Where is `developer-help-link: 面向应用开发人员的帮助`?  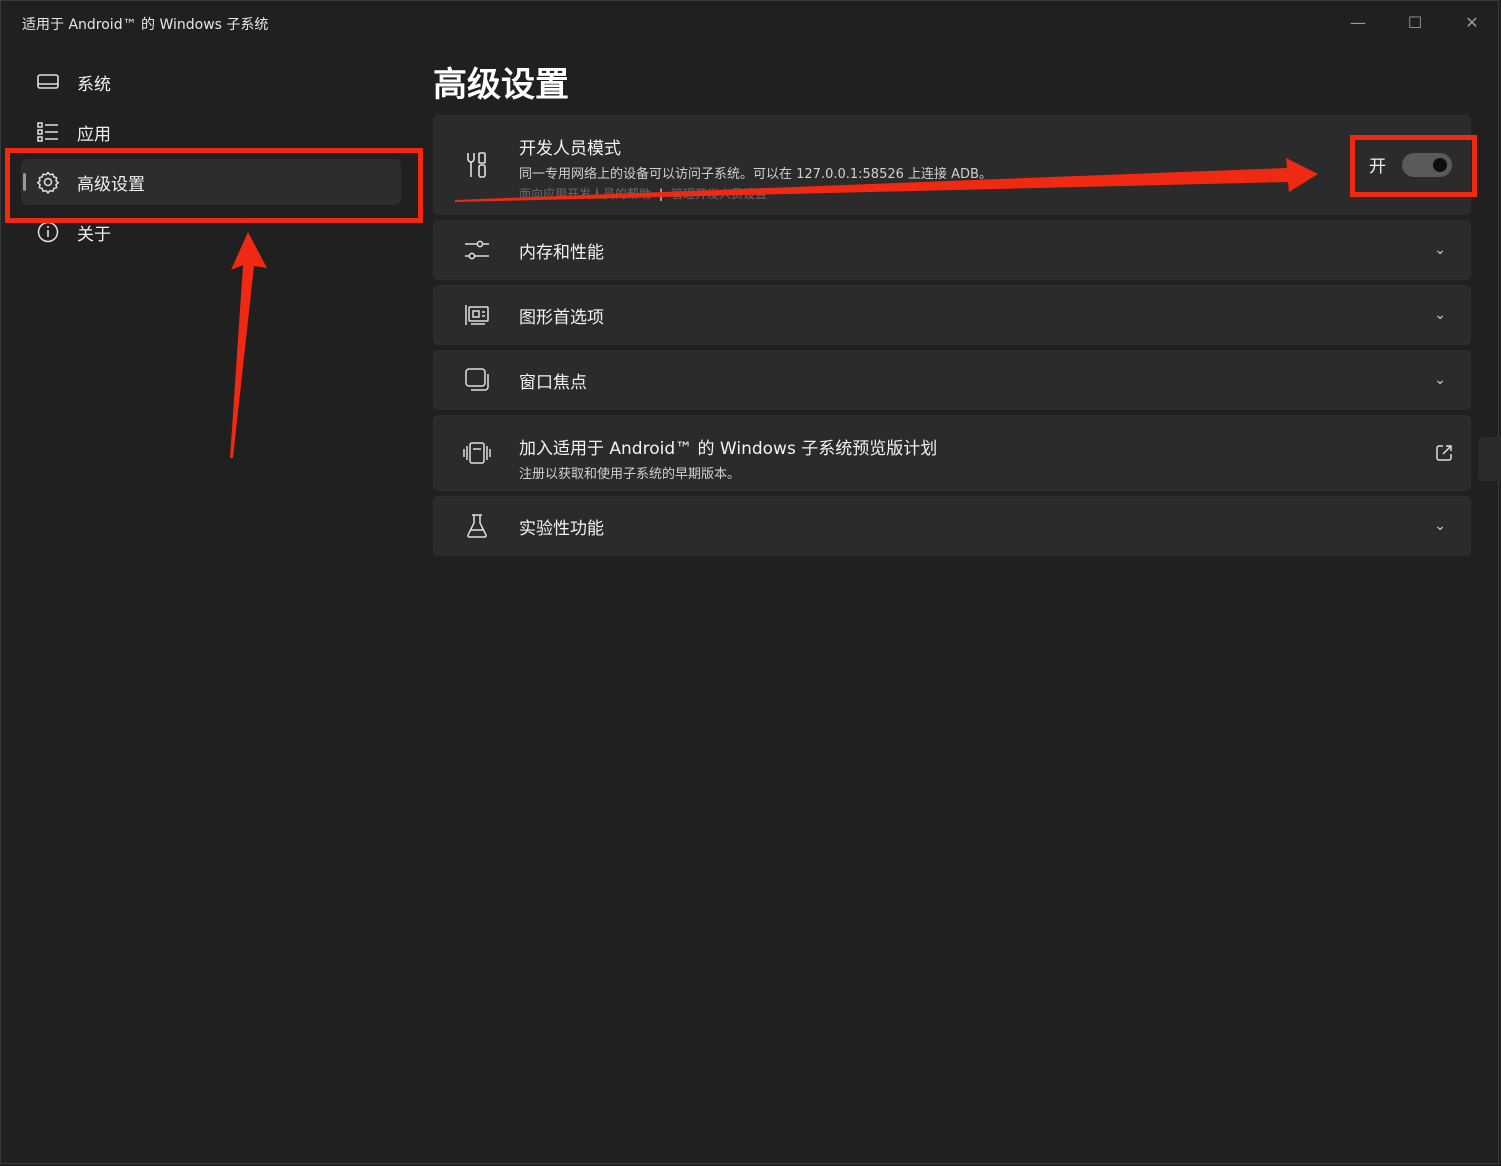 developer-help-link: 面向应用开发人员的帮助 is located at coordinates (585, 194).